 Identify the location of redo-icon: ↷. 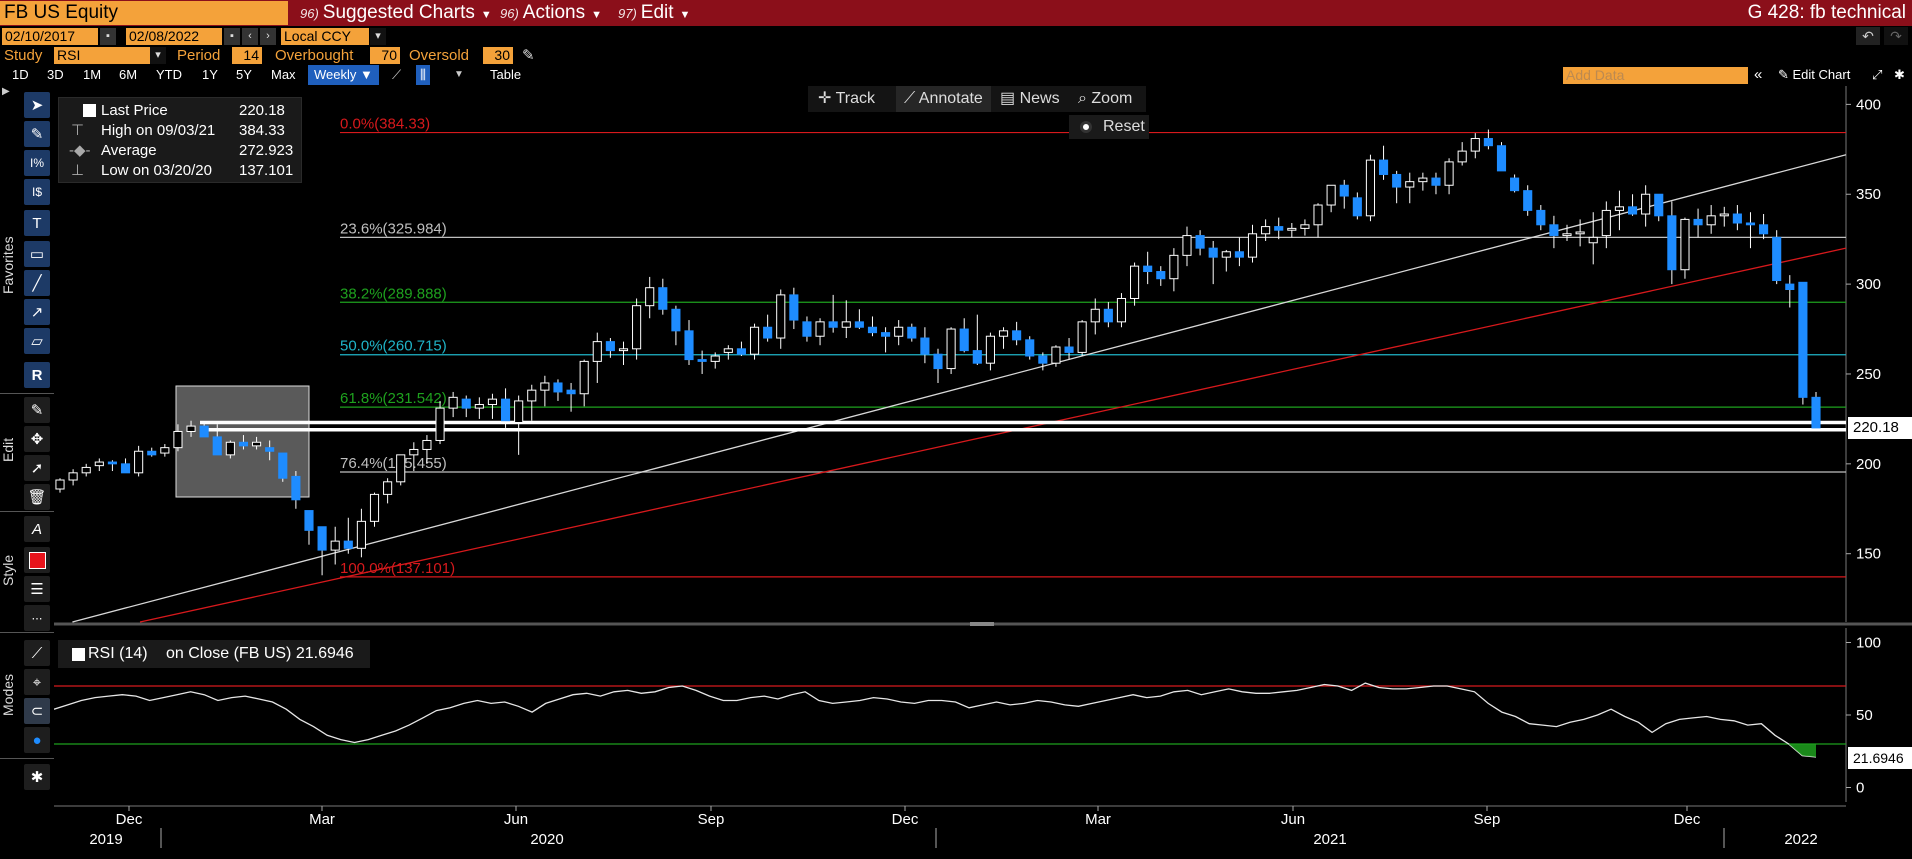
(1896, 36).